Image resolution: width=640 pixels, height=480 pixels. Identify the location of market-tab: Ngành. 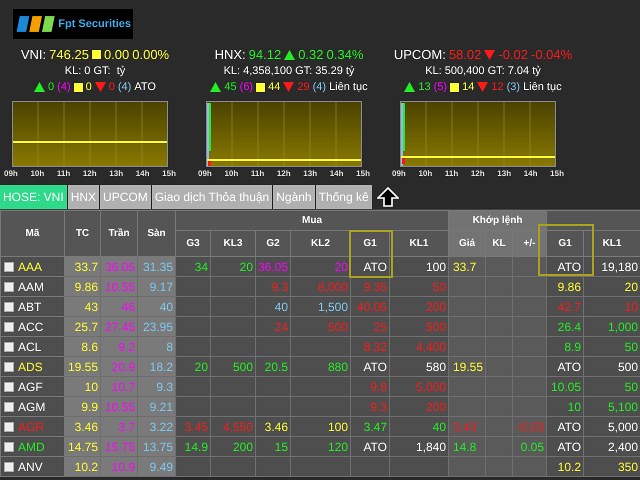
(294, 197).